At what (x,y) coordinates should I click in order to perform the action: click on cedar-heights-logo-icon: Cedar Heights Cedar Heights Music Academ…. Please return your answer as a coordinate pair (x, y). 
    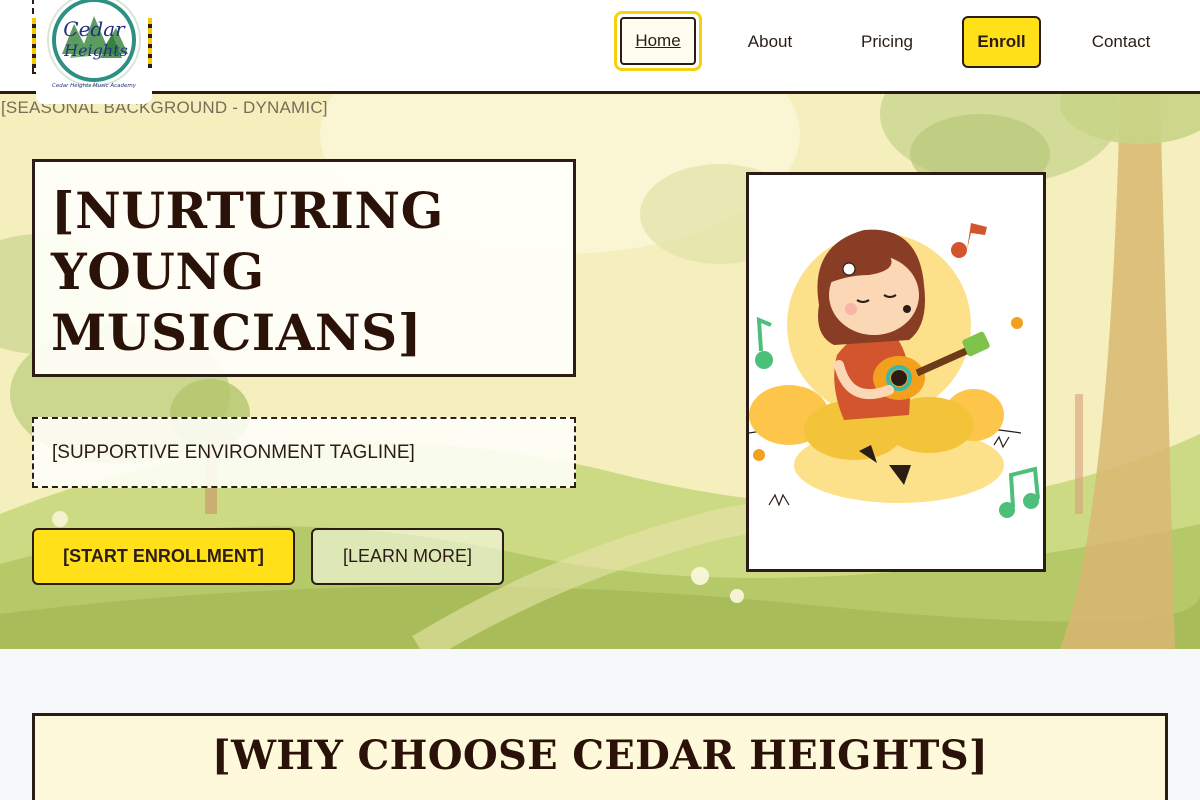
    Looking at the image, I should click on (94, 44).